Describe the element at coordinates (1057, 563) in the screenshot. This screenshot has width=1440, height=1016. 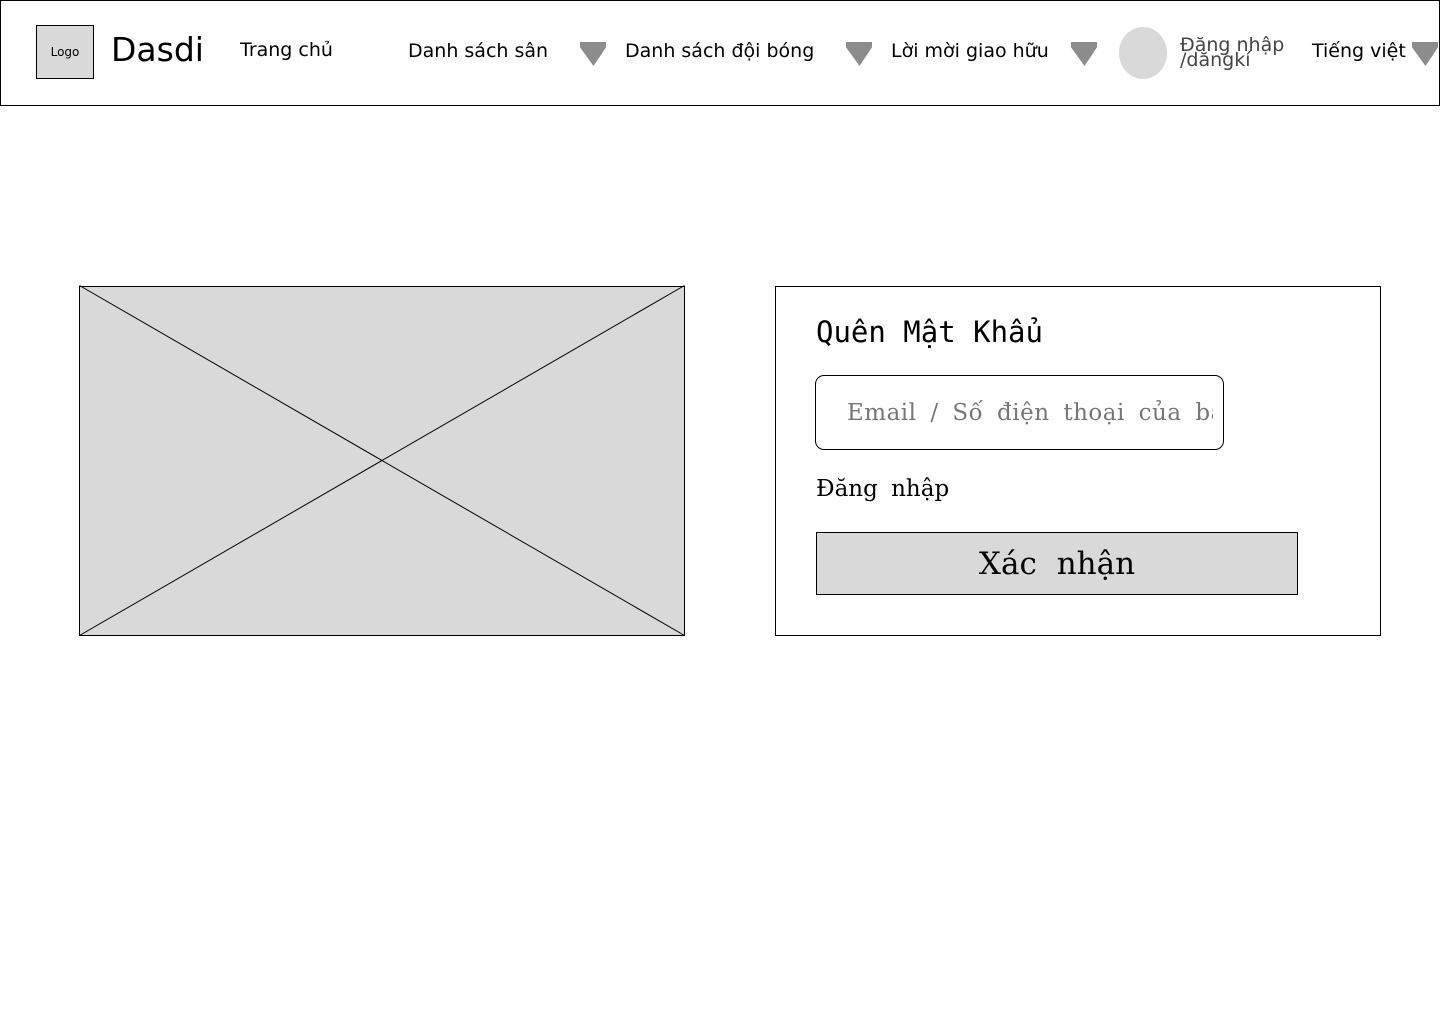
I see `confirm-button: Xác nhận` at that location.